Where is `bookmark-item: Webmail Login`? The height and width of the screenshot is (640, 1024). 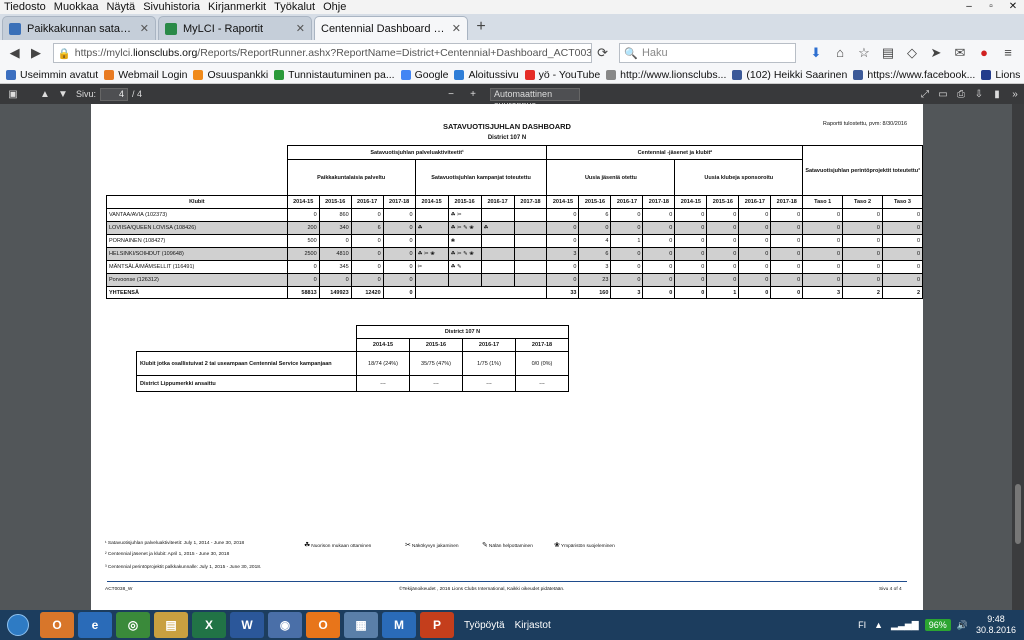 bookmark-item: Webmail Login is located at coordinates (145, 75).